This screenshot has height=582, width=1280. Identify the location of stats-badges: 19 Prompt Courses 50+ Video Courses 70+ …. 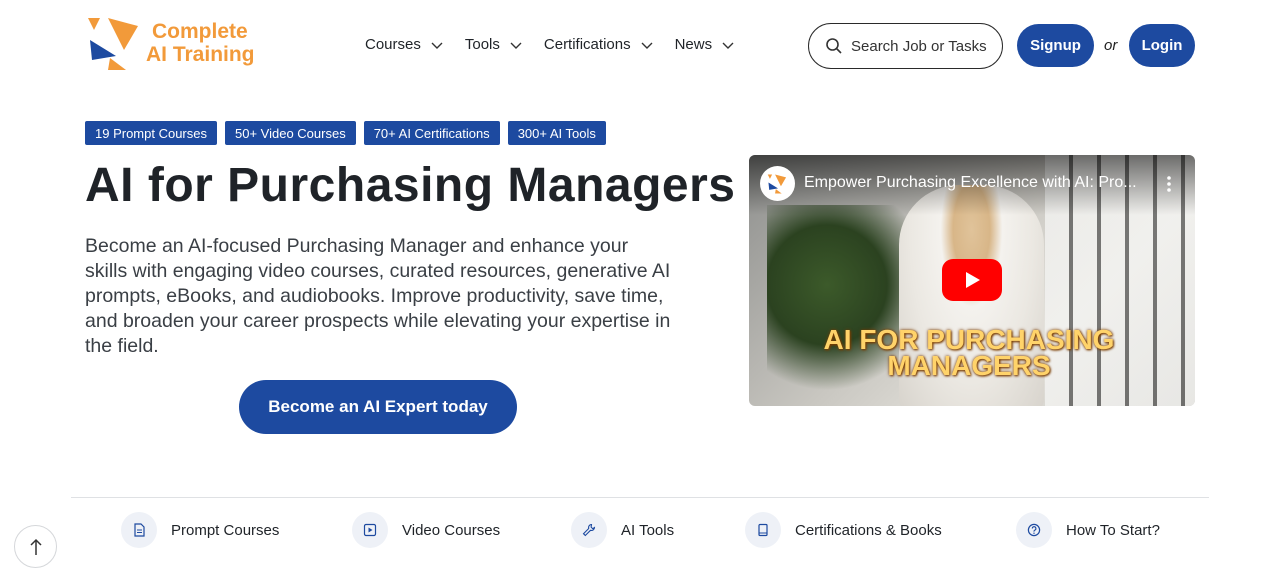
(345, 133).